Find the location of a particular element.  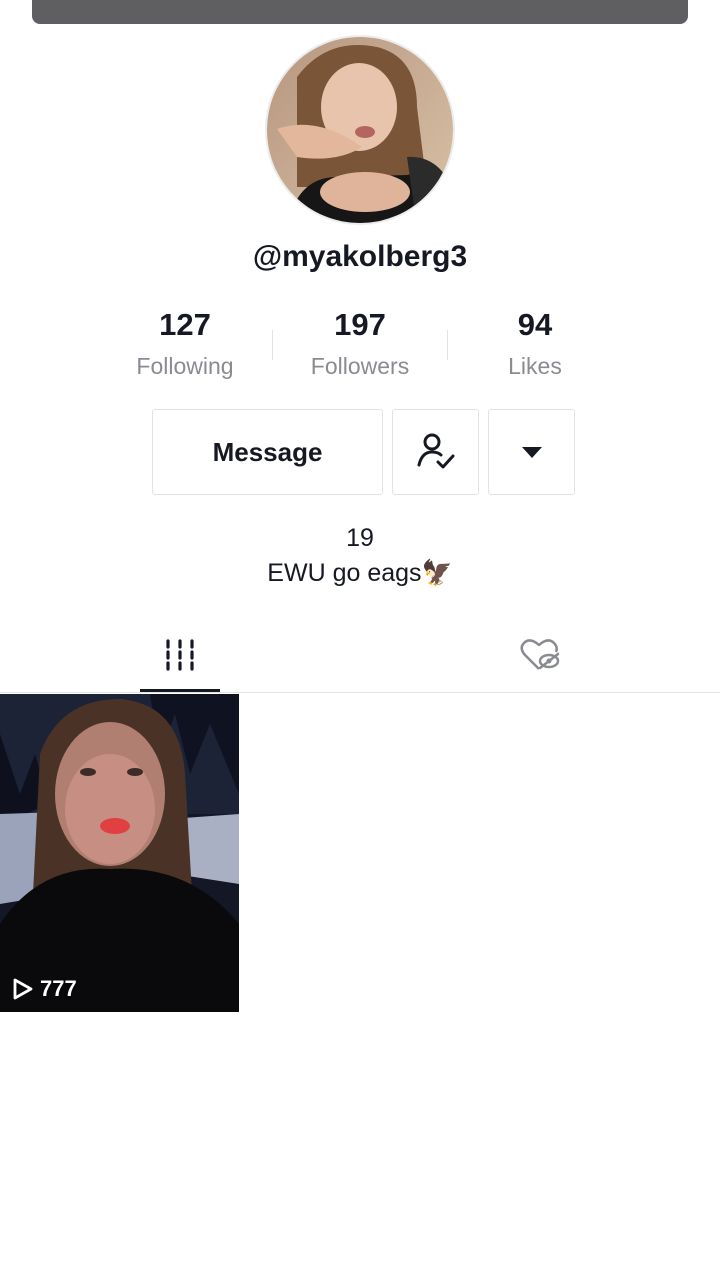

likes-label: Likes is located at coordinates (535, 366).